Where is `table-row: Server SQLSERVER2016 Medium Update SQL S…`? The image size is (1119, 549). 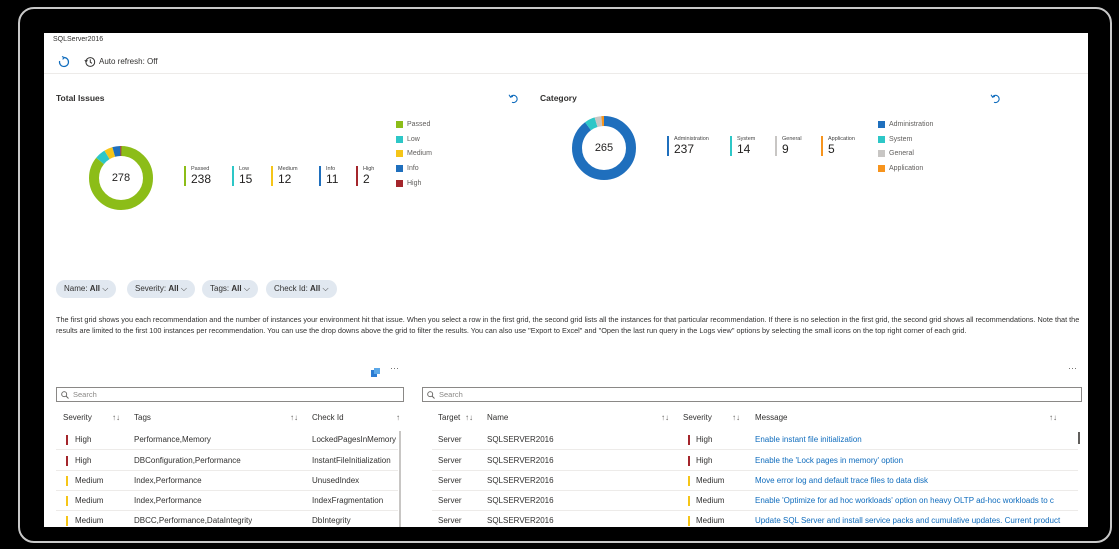
table-row: Server SQLSERVER2016 Medium Update SQL S… is located at coordinates (755, 519).